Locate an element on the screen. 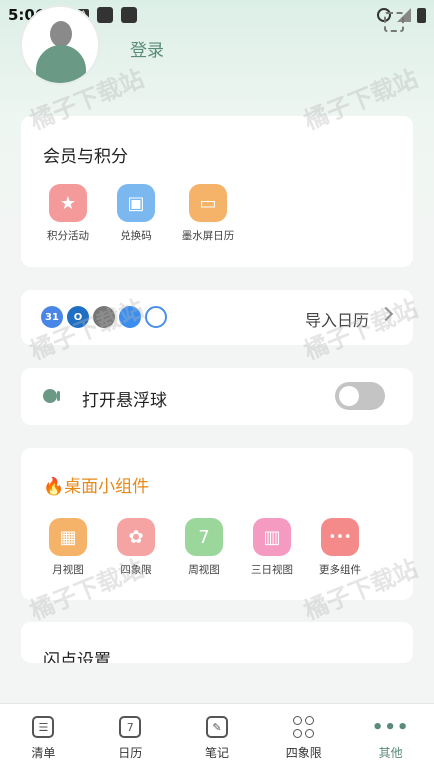  avatar is located at coordinates (60, 45).